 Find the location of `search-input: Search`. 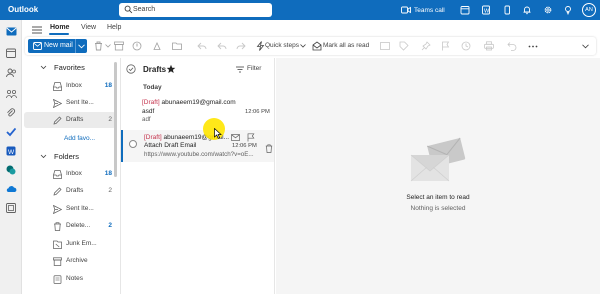

search-input: Search is located at coordinates (195, 10).